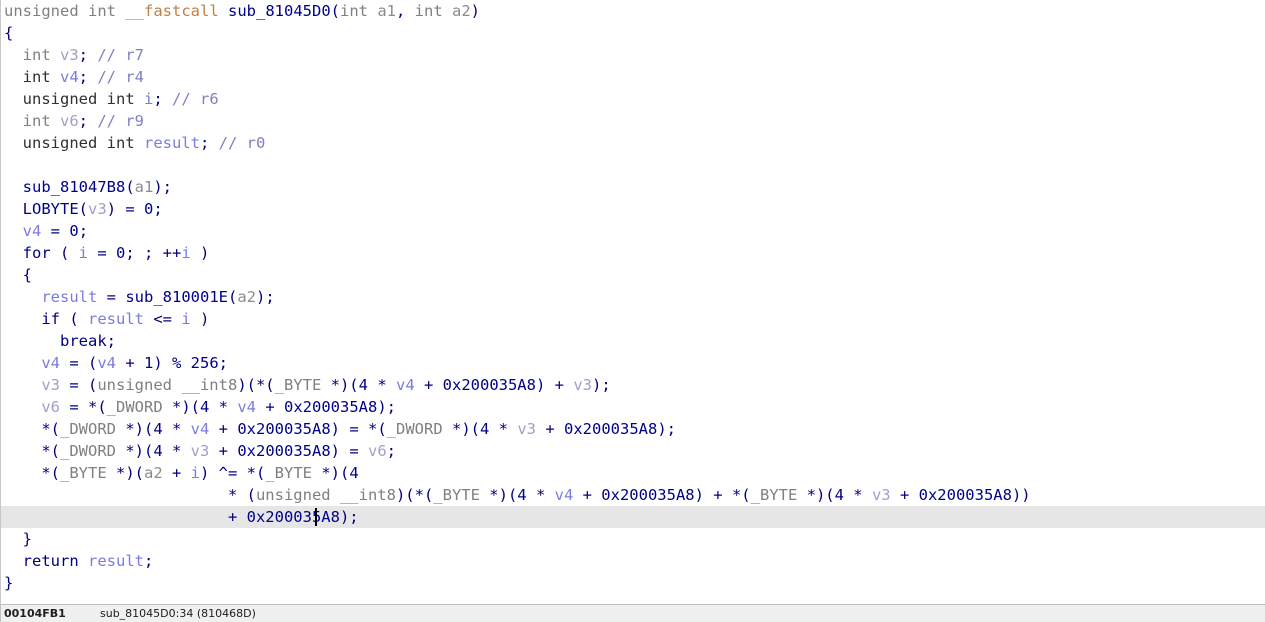  What do you see at coordinates (195, 99) in the screenshot?
I see `comment-token: // r6` at bounding box center [195, 99].